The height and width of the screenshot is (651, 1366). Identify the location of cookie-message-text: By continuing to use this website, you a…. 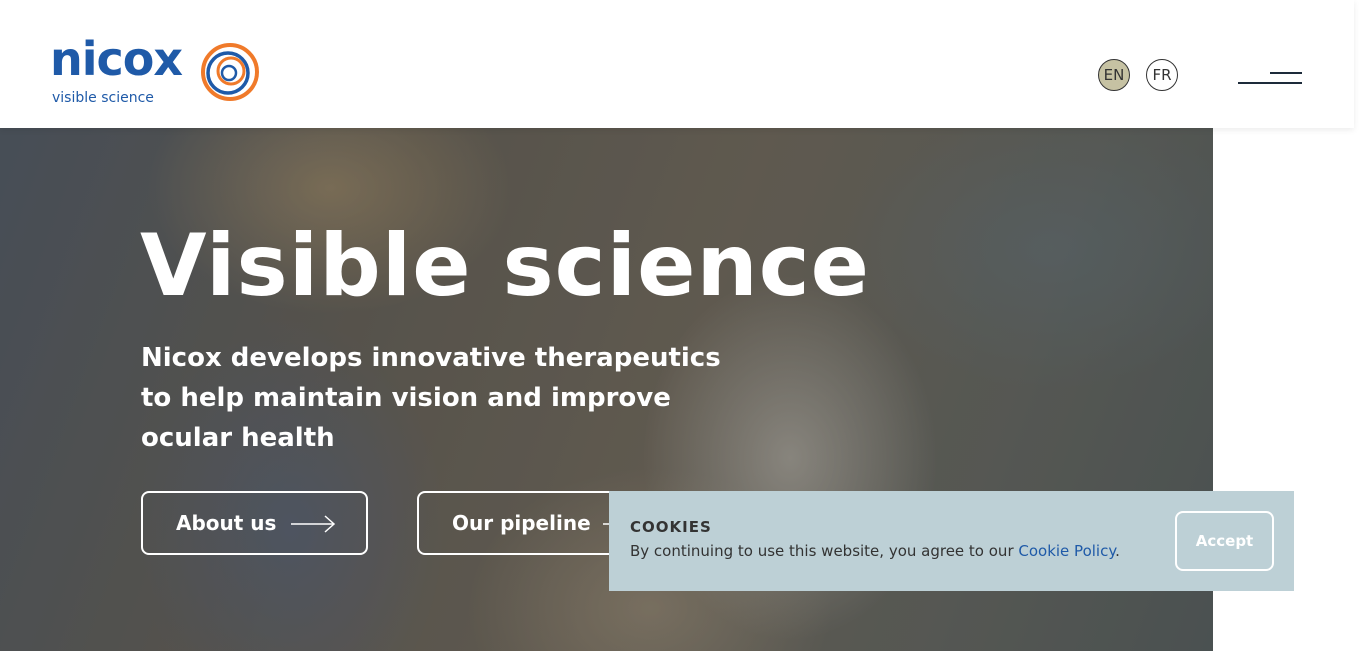
(824, 551).